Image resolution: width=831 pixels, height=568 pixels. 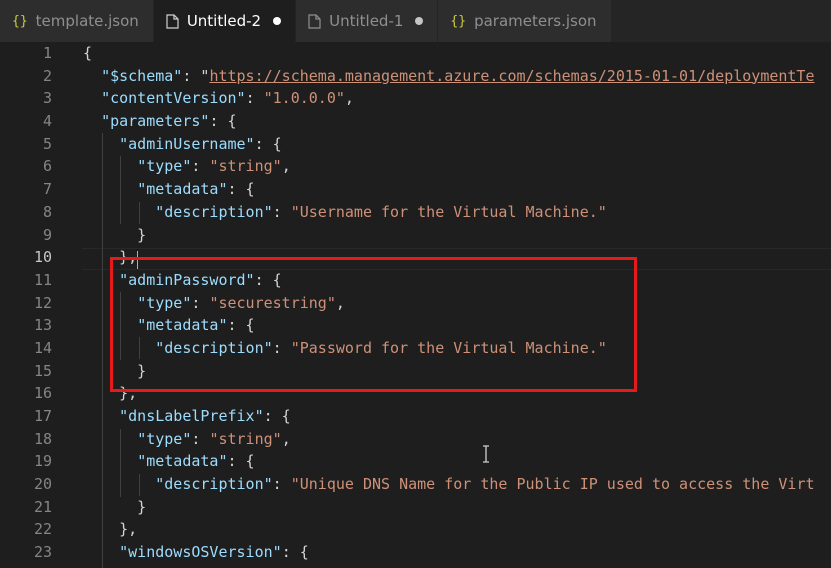 What do you see at coordinates (42, 416) in the screenshot?
I see `line-number: 17` at bounding box center [42, 416].